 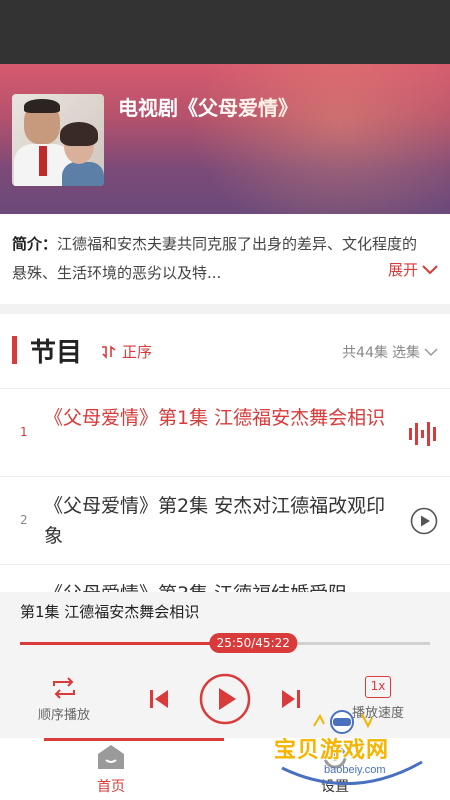 I want to click on sort-order-label: 正序, so click(x=137, y=352).